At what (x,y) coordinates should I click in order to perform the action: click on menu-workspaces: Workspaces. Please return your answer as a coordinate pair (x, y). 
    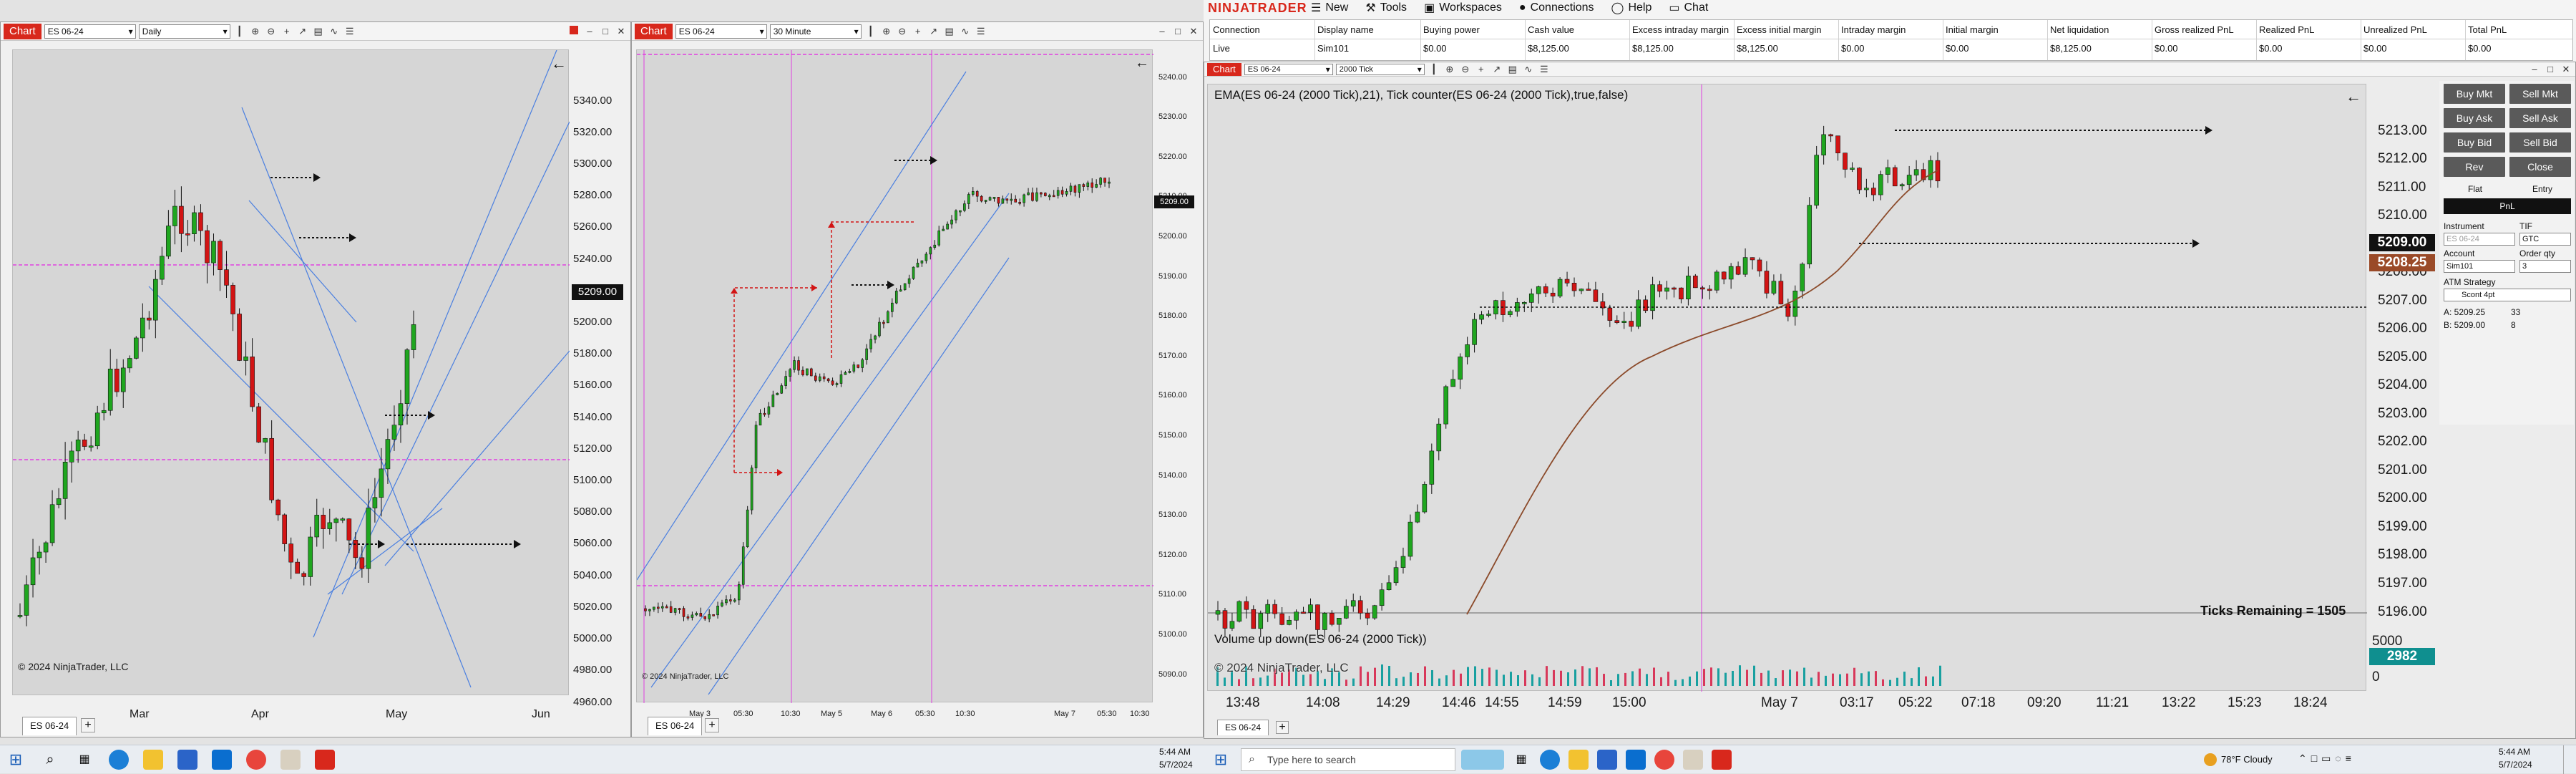
    Looking at the image, I should click on (1470, 7).